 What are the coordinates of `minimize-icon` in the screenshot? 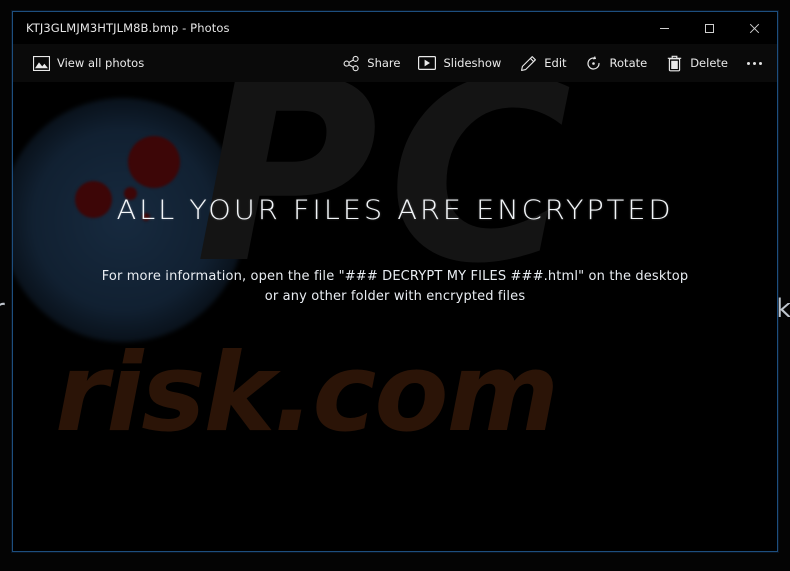 It's located at (664, 28).